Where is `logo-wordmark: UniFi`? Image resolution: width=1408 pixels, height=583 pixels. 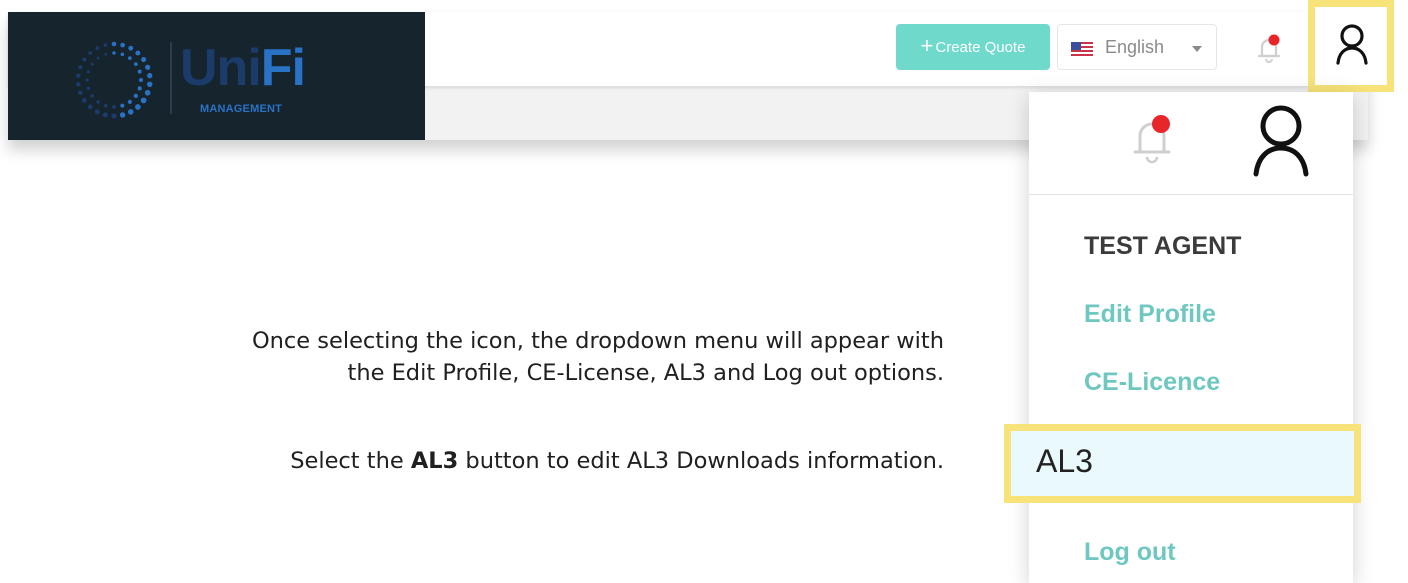
logo-wordmark: UniFi is located at coordinates (243, 68).